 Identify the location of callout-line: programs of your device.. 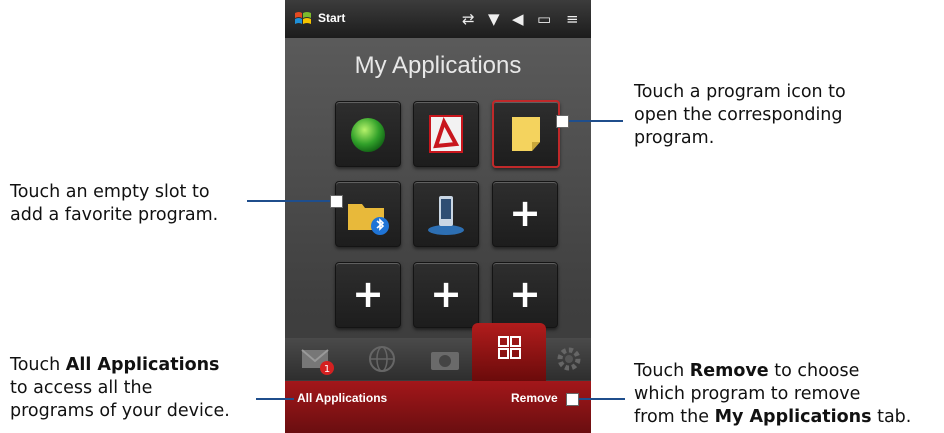
(120, 411).